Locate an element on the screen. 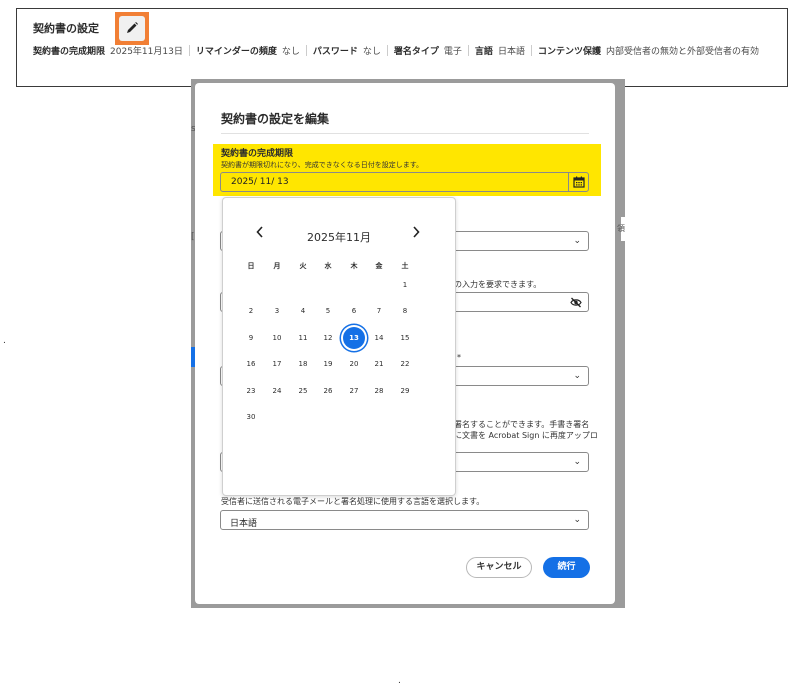  required-mark: * is located at coordinates (459, 357).